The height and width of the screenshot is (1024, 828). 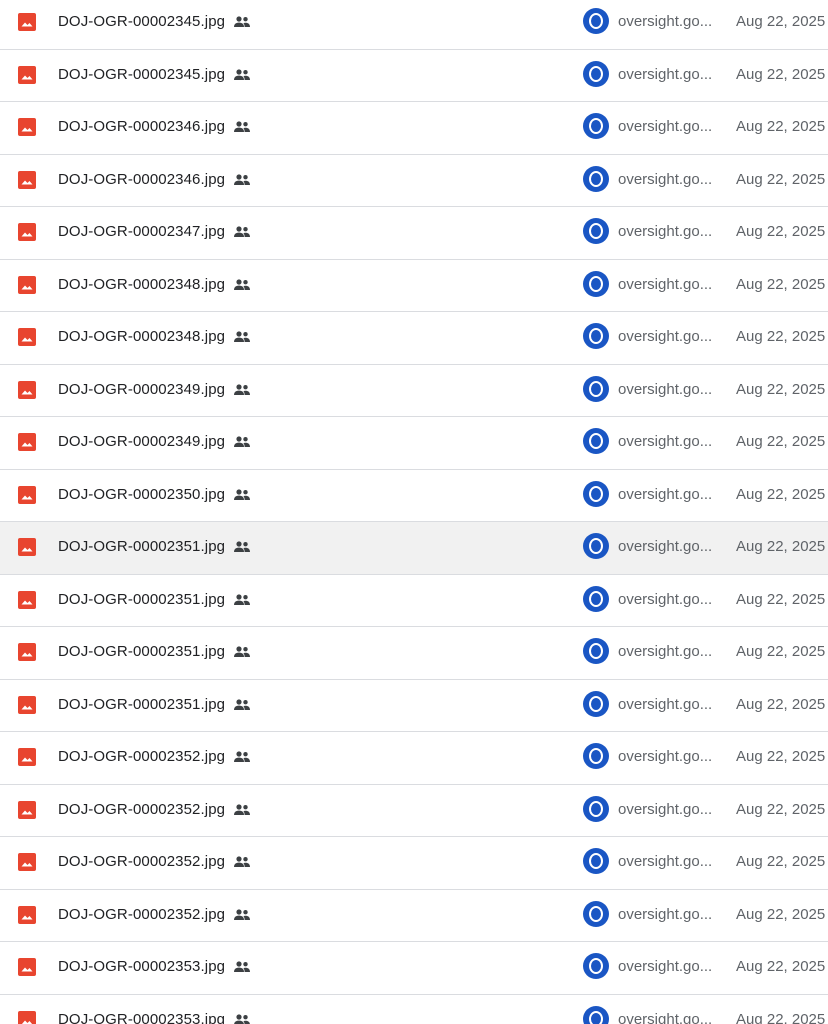 What do you see at coordinates (142, 914) in the screenshot?
I see `file-name: DOJ-OGR-00002352.jpg` at bounding box center [142, 914].